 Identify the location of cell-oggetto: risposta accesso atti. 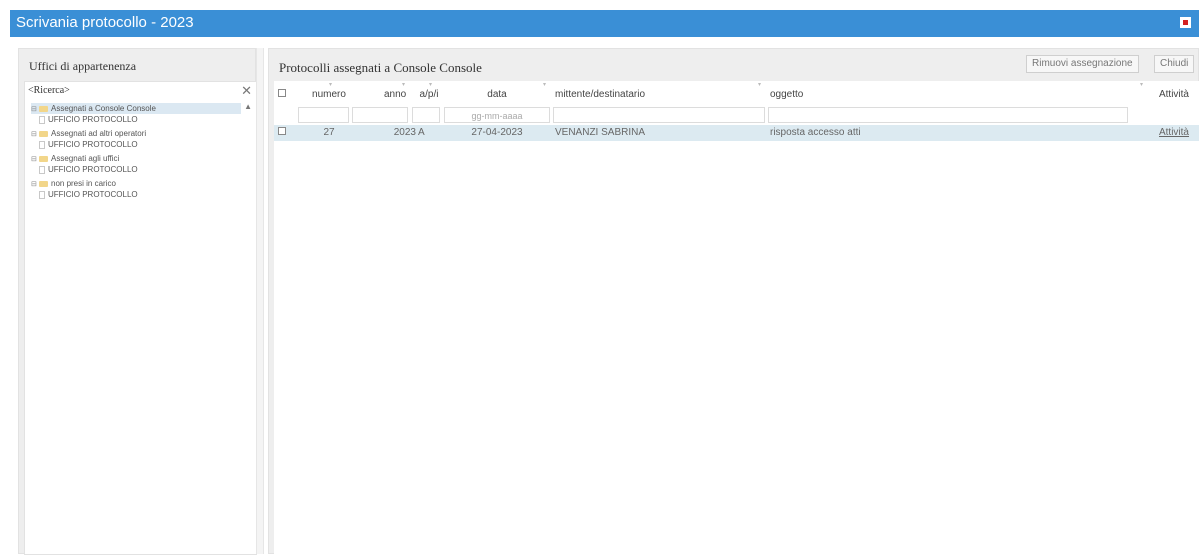
(815, 132).